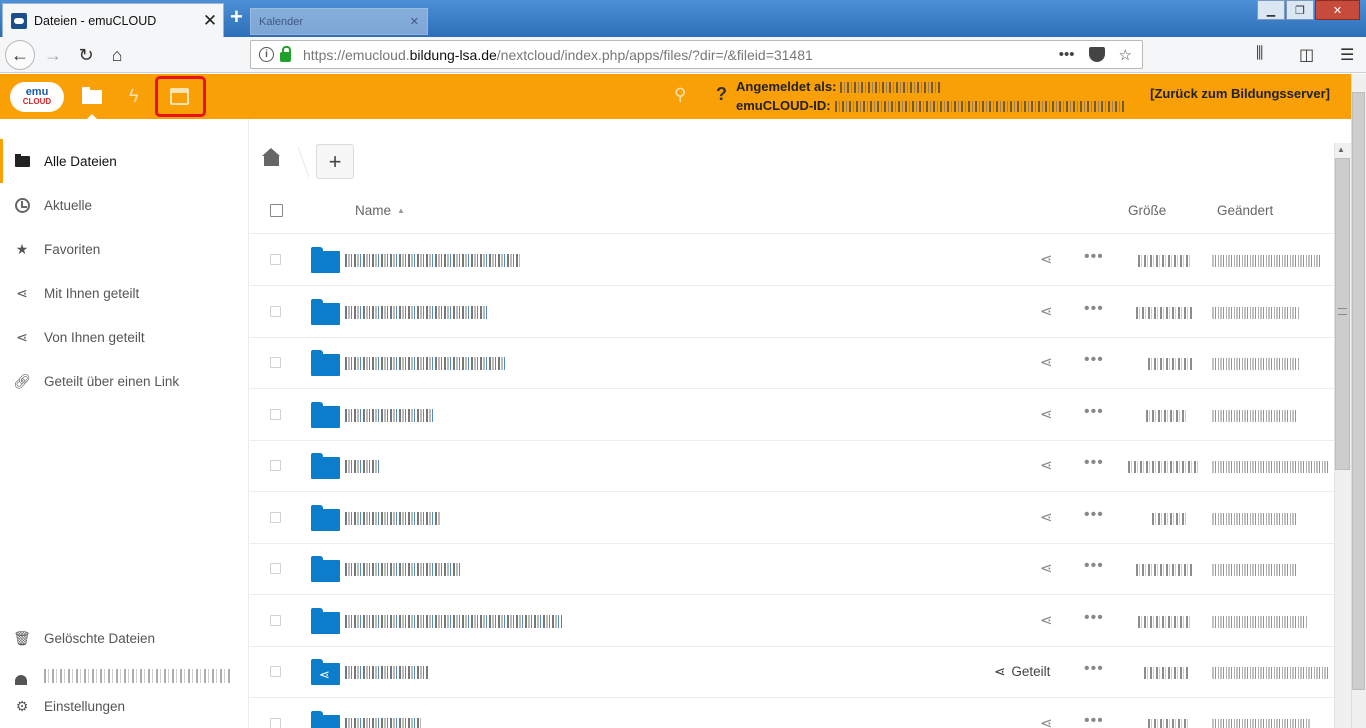 The height and width of the screenshot is (728, 1366). Describe the element at coordinates (276, 210) in the screenshot. I see `select-all-checkbox` at that location.